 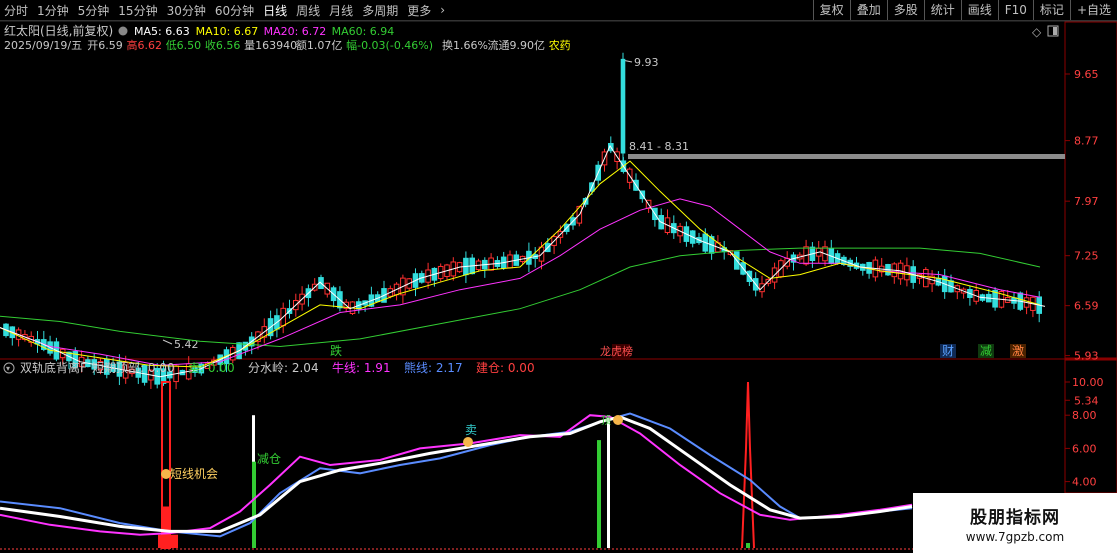 I want to click on watermark-title: 股朋指标网, so click(x=1015, y=517).